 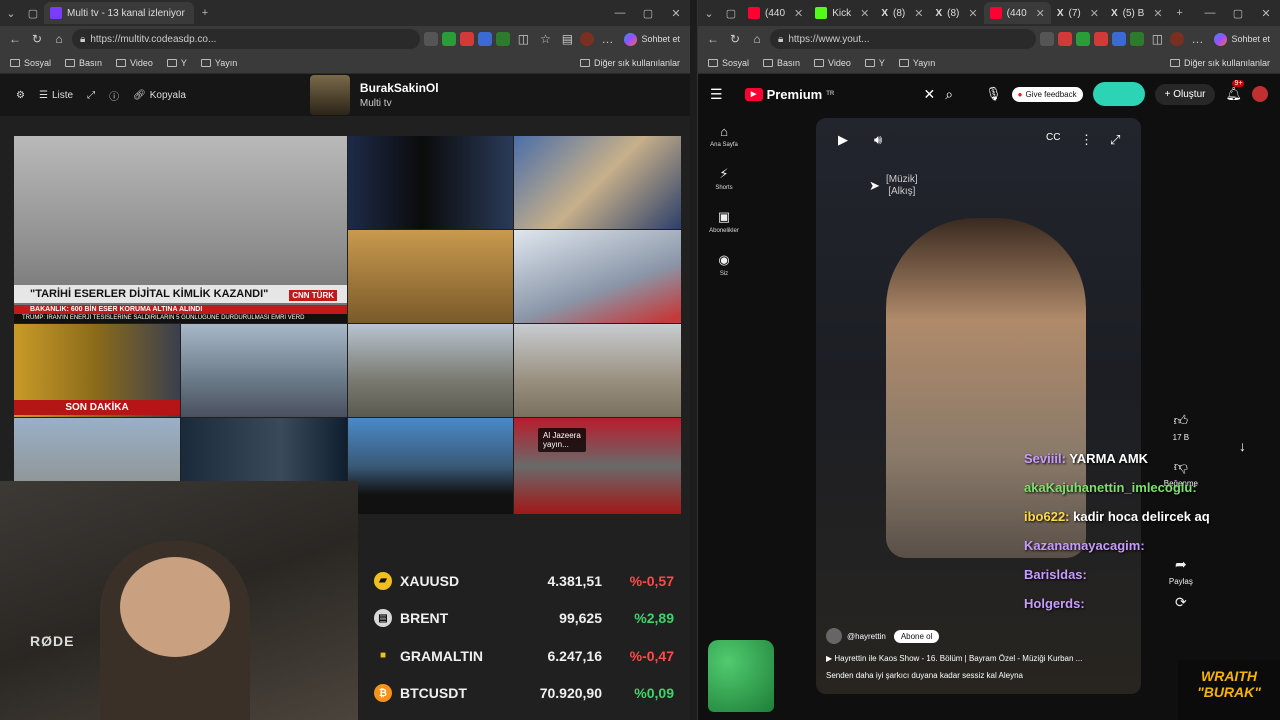 I want to click on info-icon: ⓘ, so click(x=114, y=95).